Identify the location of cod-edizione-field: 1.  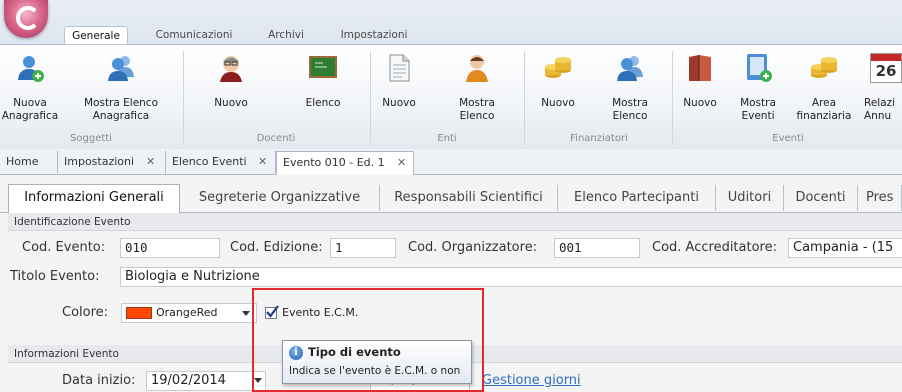
(363, 248).